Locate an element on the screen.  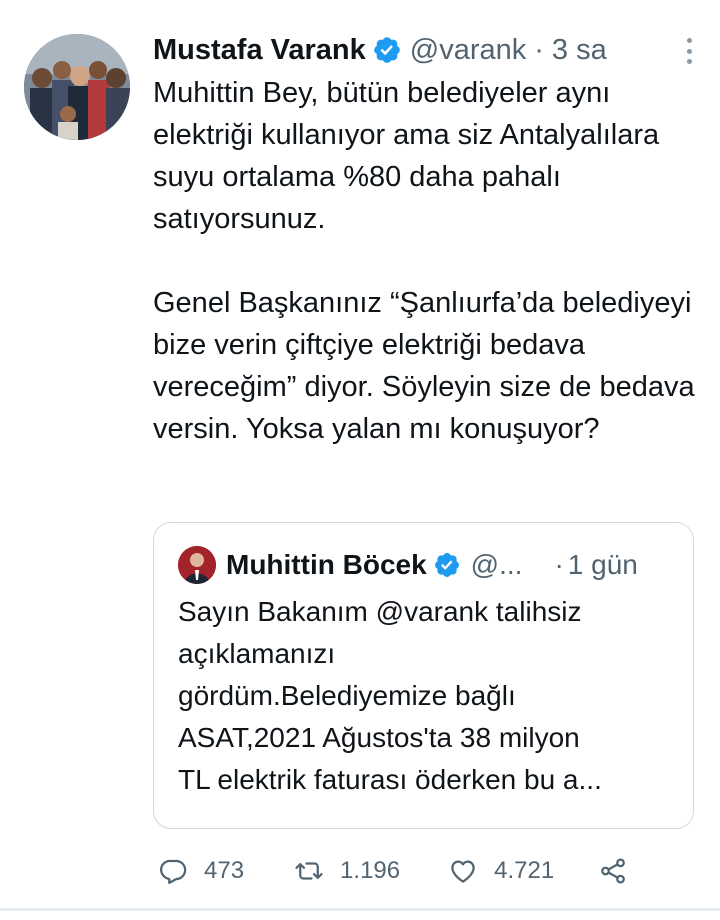
retweet-button: 1.196 is located at coordinates (347, 871).